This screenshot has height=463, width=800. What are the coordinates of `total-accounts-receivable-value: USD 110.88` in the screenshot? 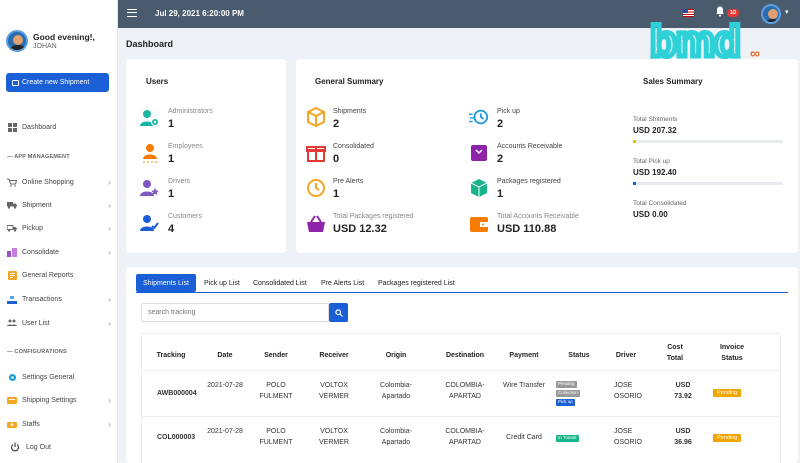 It's located at (527, 229).